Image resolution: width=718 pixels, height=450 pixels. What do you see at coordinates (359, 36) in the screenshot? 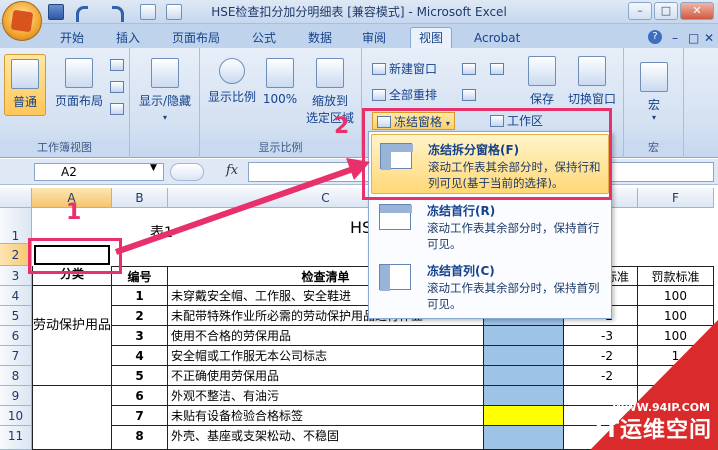
I see `ribbon-tabs: 开始 插入 页面布局 公式 数据 审阅 视图 Acrobat ? – □ ✕` at bounding box center [359, 36].